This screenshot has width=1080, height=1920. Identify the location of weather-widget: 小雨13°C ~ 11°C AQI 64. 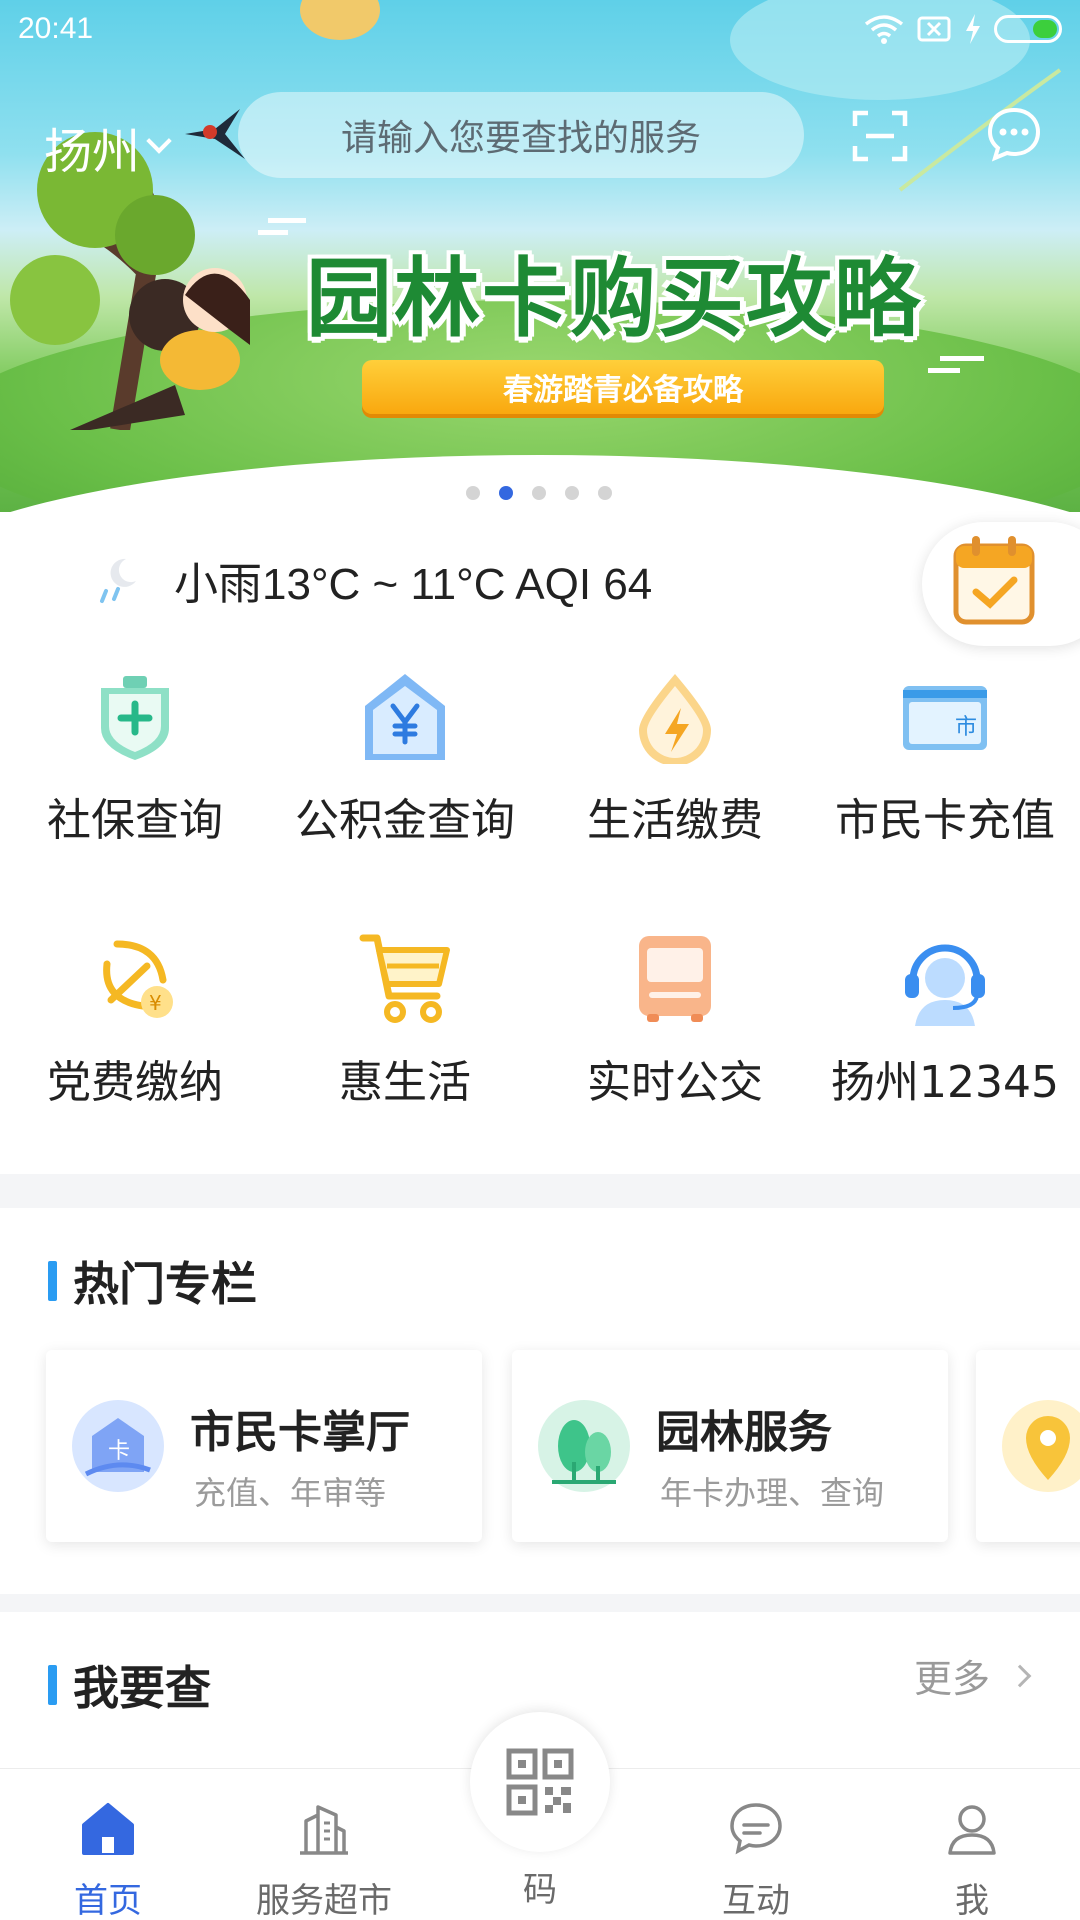
(374, 580).